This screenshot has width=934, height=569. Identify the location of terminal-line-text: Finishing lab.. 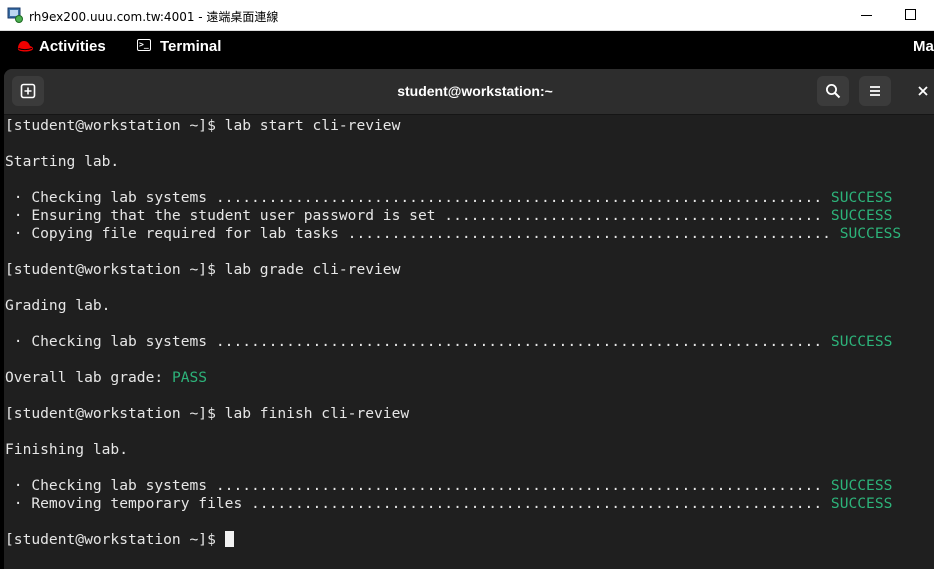
(67, 449).